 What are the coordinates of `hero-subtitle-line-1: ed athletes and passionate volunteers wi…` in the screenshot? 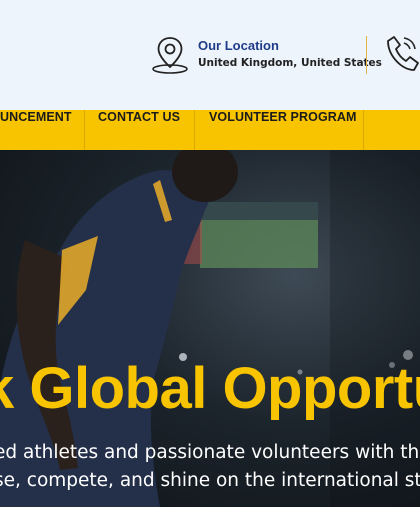 It's located at (210, 452).